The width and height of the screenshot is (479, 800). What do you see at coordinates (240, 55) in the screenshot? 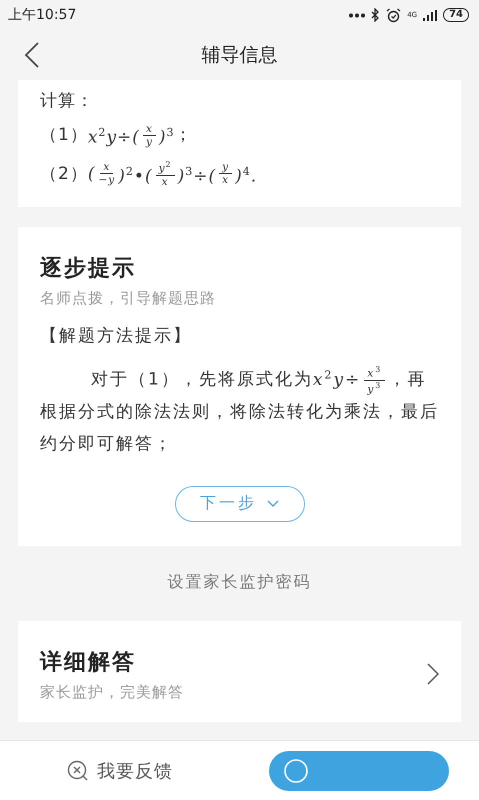
I see `page-title: 辅导信息` at bounding box center [240, 55].